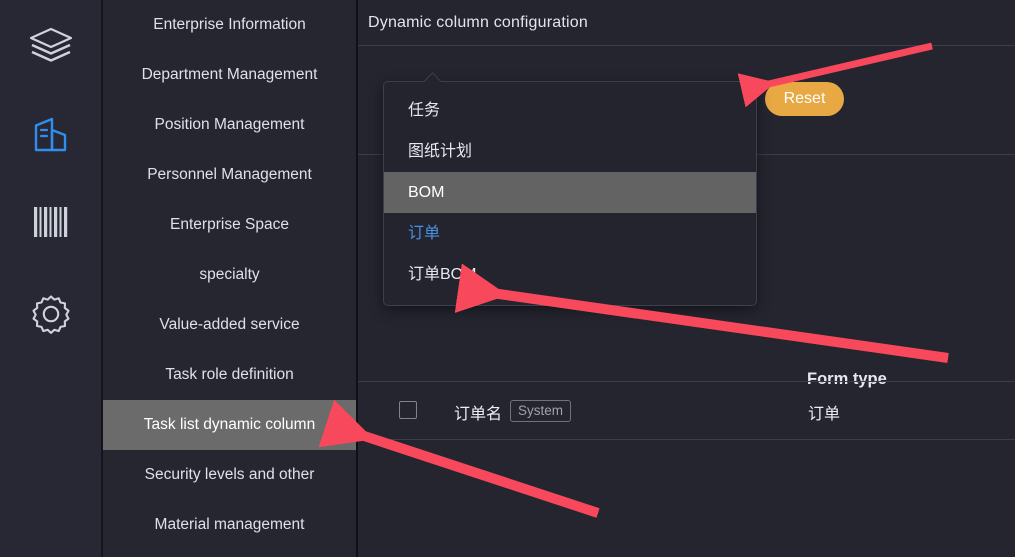  Describe the element at coordinates (229, 525) in the screenshot. I see `sidebar-item-material-management: Material management` at that location.